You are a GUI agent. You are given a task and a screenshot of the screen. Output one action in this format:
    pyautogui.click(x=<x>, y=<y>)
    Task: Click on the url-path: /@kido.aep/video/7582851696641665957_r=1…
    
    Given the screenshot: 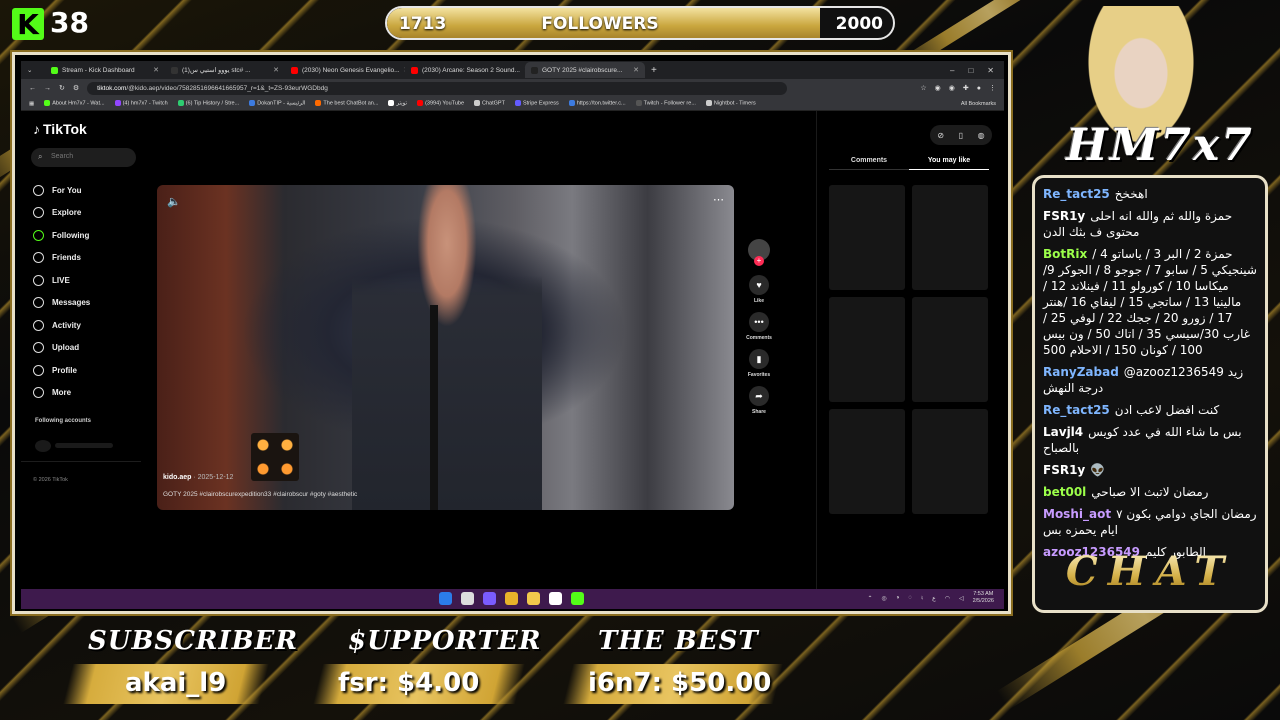 What is the action you would take?
    pyautogui.click(x=227, y=88)
    